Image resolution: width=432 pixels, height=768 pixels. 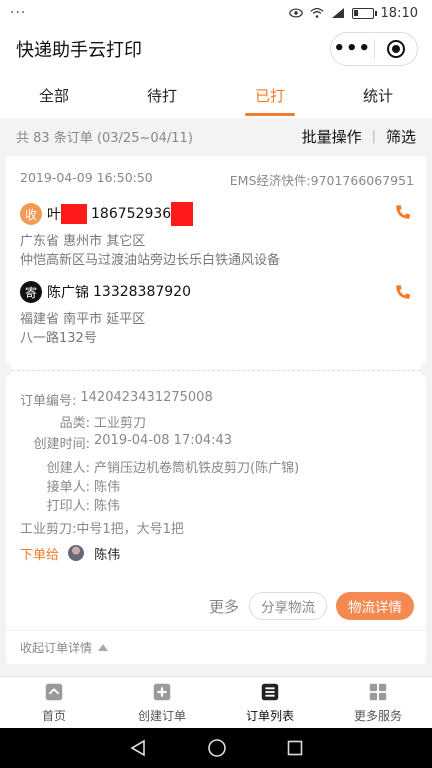 What do you see at coordinates (58, 338) in the screenshot?
I see `sender-address: 八一路132号` at bounding box center [58, 338].